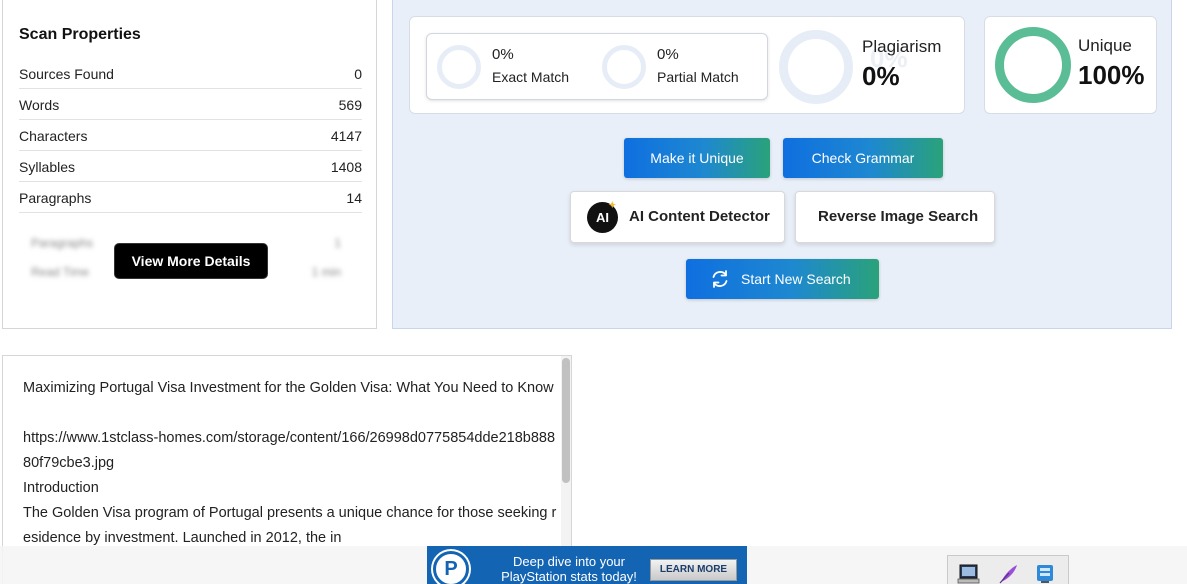  I want to click on feather-icon, so click(1008, 573).